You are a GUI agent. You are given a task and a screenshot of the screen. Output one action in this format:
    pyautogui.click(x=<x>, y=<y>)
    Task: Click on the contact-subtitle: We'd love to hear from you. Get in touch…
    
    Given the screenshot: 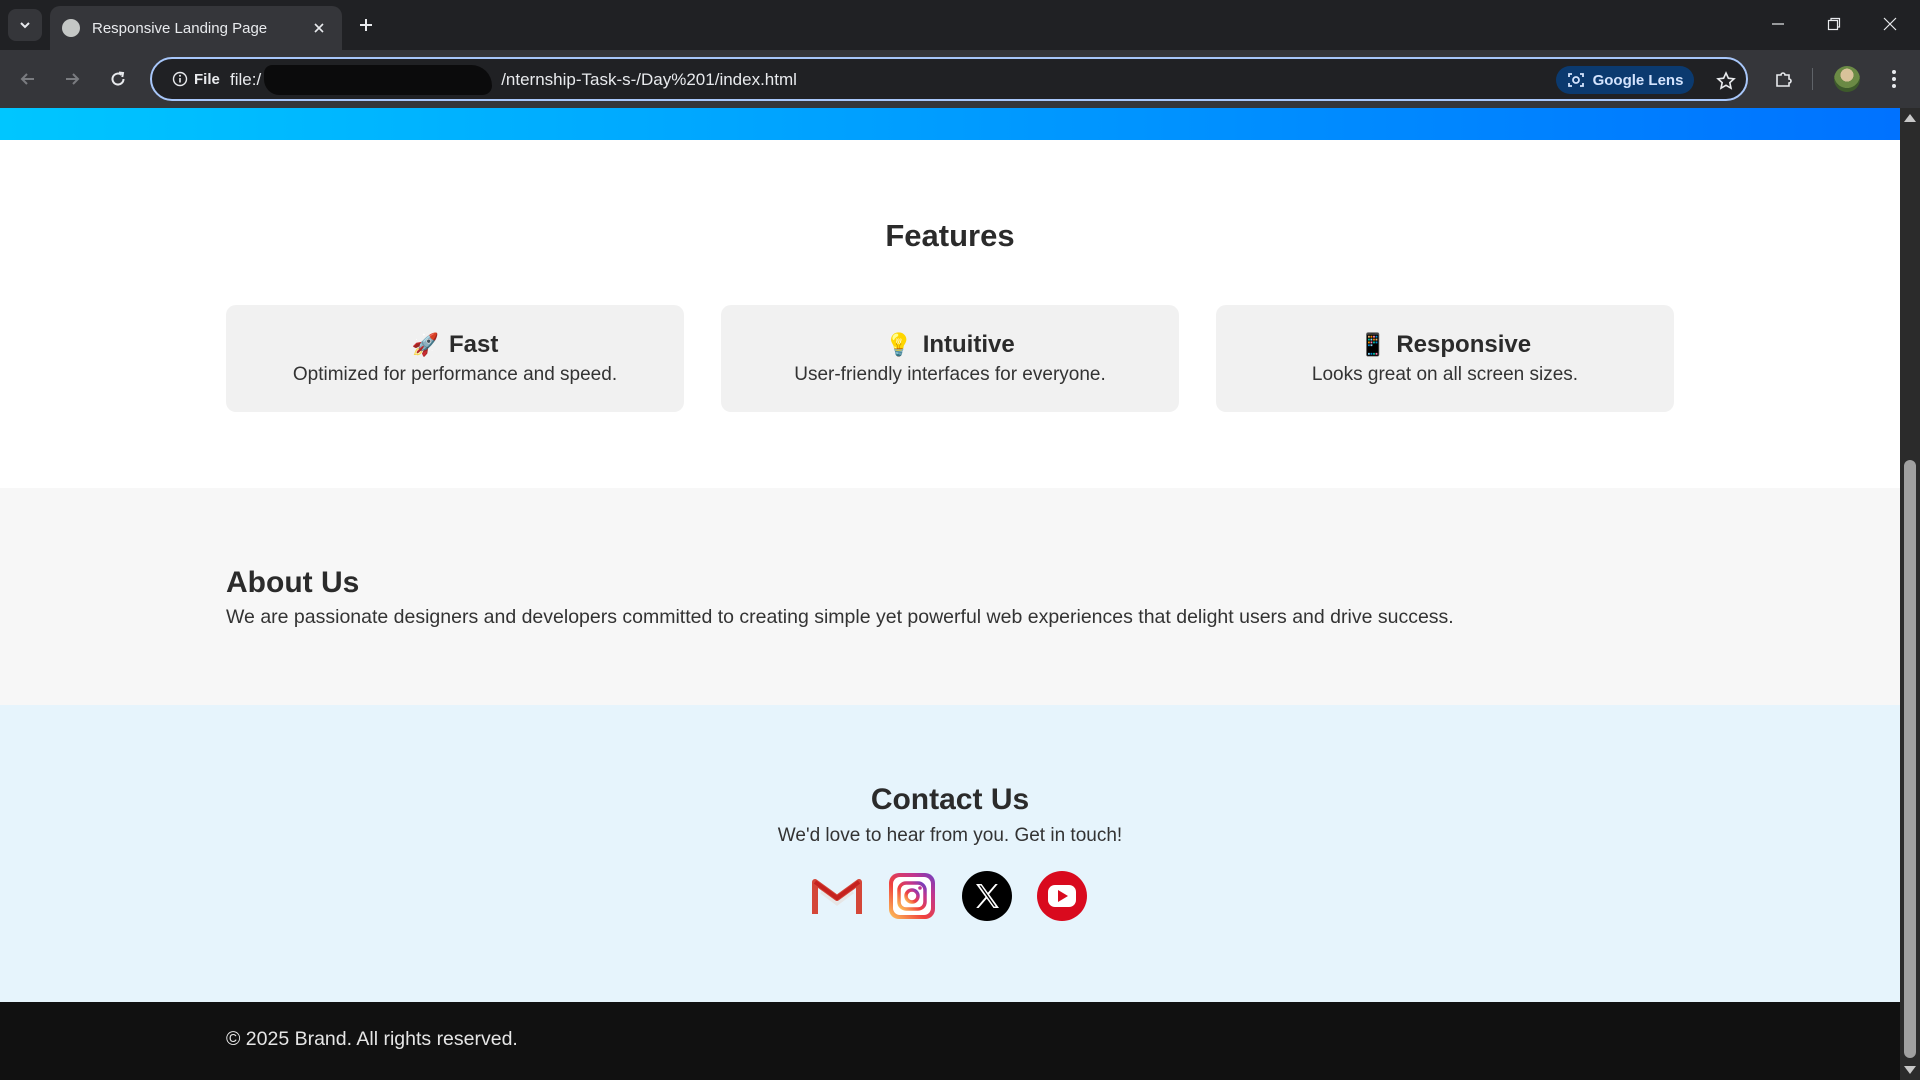 What is the action you would take?
    pyautogui.click(x=950, y=835)
    